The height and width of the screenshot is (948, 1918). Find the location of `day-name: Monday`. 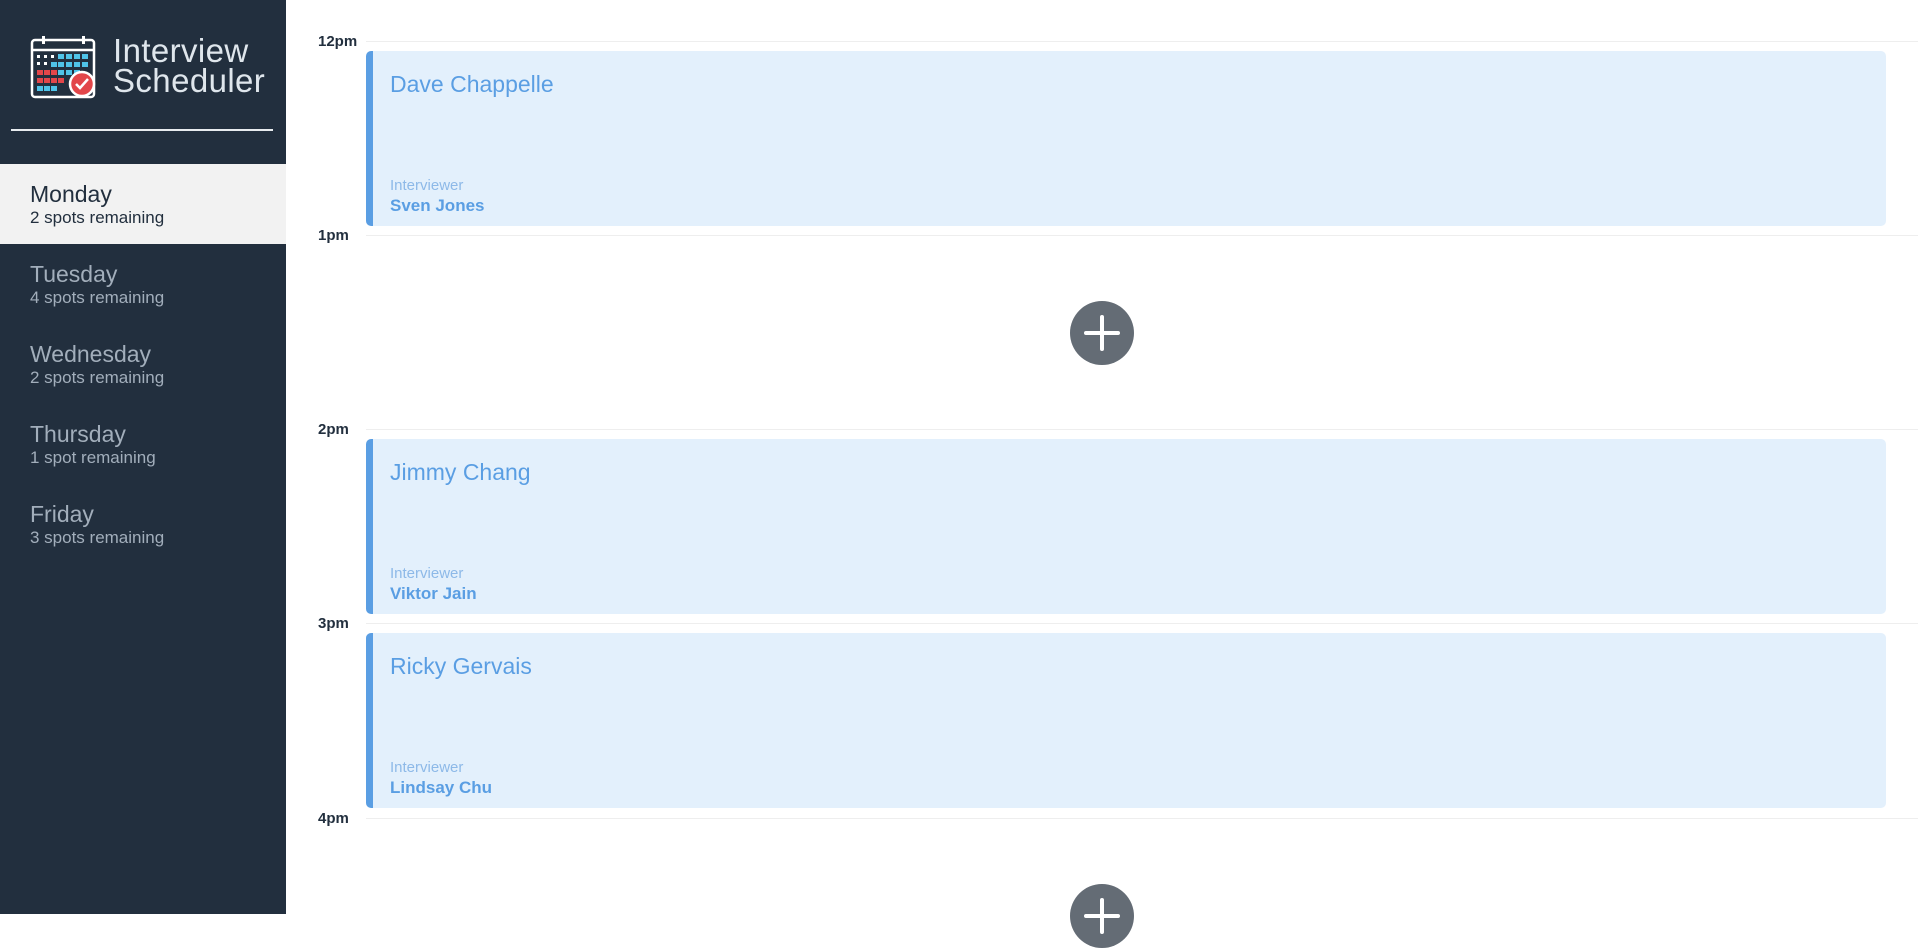

day-name: Monday is located at coordinates (71, 194).